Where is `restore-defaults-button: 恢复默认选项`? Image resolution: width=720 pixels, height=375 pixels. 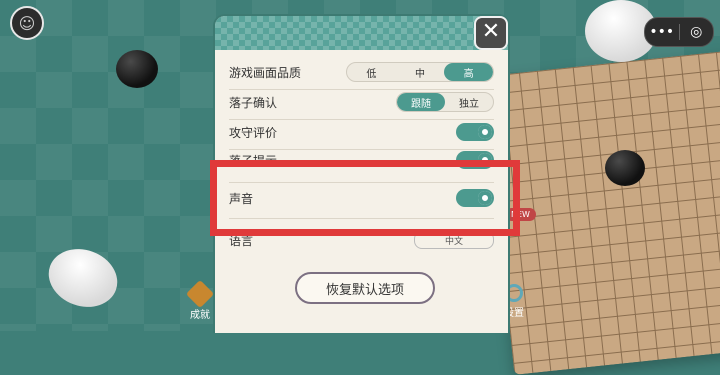
restore-defaults-button: 恢复默认选项 is located at coordinates (365, 288).